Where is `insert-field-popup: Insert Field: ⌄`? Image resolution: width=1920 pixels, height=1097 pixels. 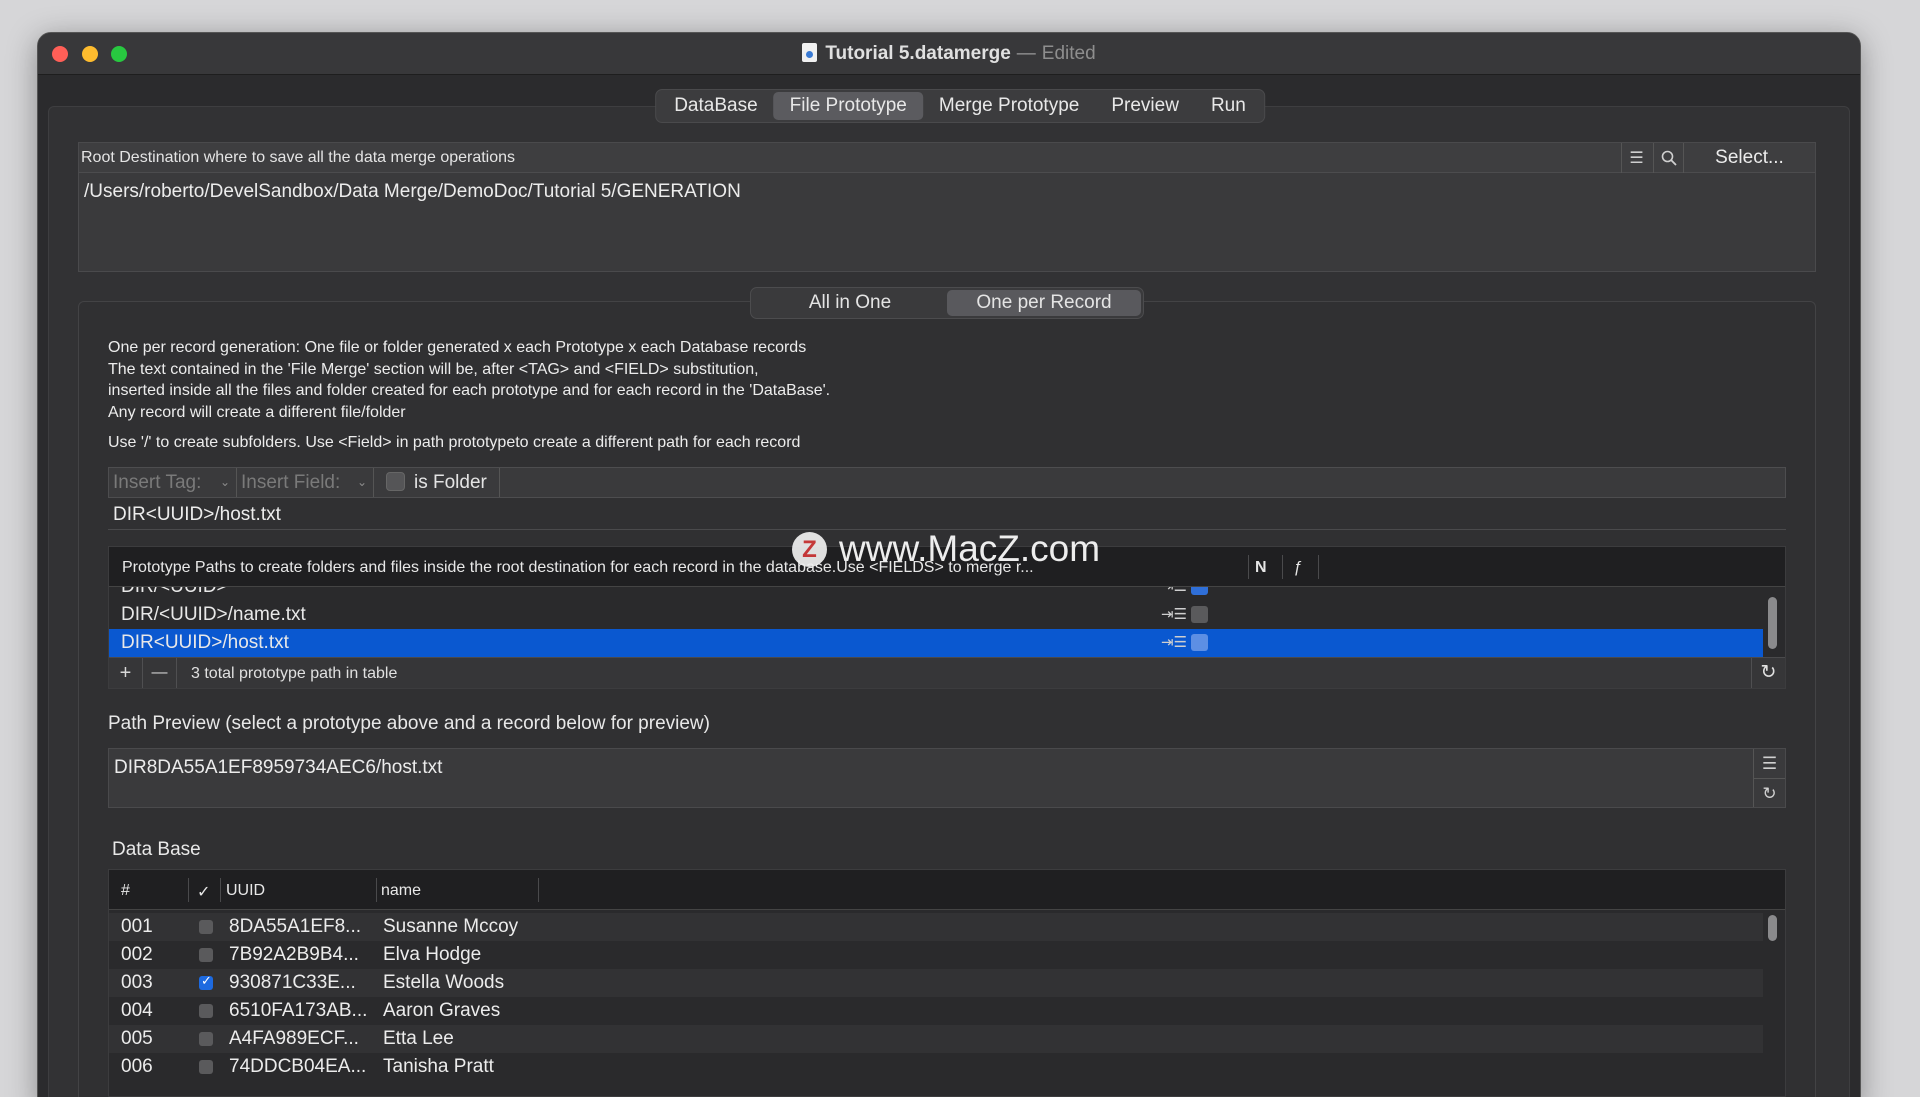 insert-field-popup: Insert Field: ⌄ is located at coordinates (305, 482).